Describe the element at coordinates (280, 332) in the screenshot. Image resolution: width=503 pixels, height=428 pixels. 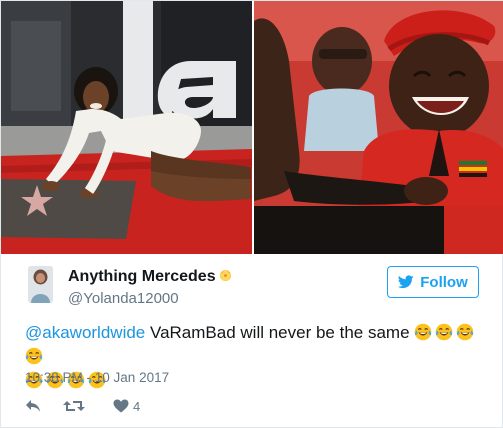
I see `tweet-text-body: VaRamBad will never be the same` at that location.